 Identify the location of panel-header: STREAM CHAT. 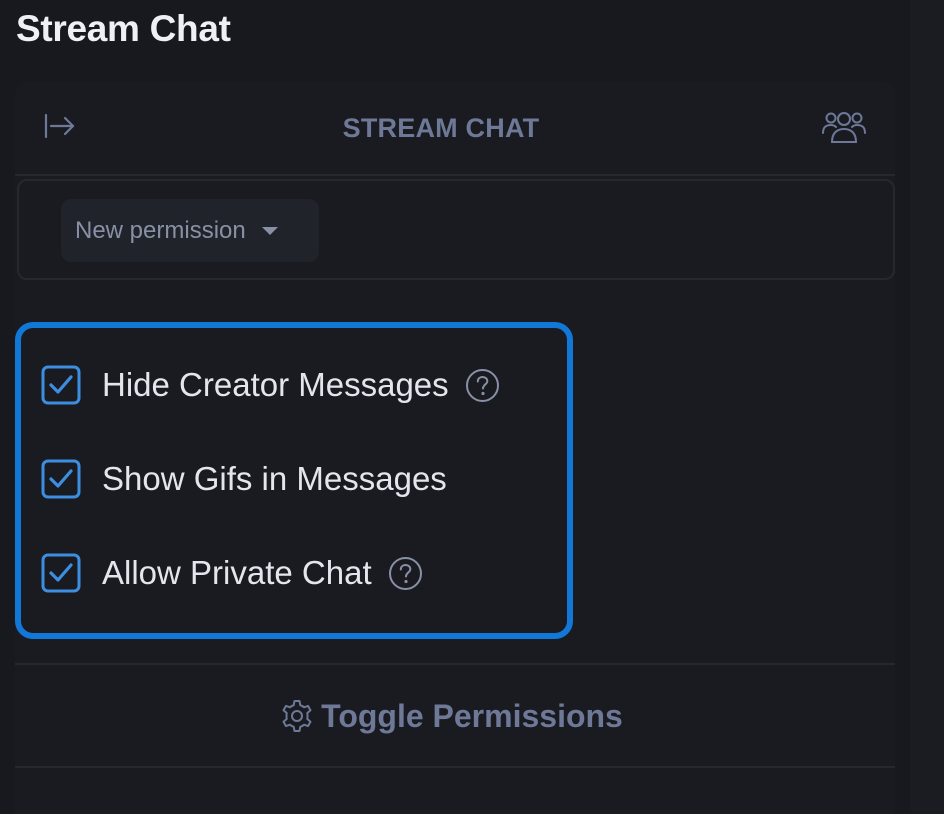
(455, 129).